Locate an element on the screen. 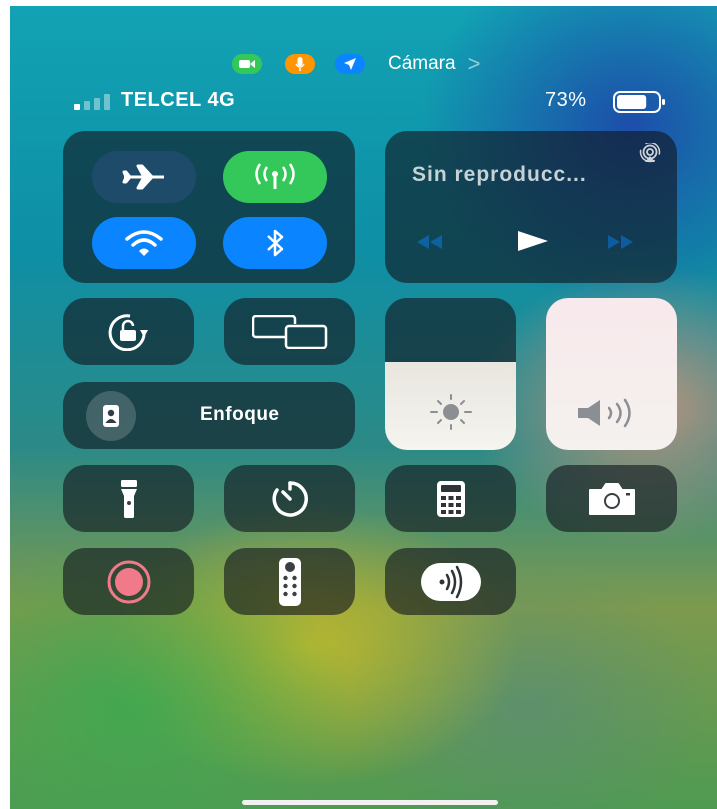  focus-label: Enfoque is located at coordinates (240, 414).